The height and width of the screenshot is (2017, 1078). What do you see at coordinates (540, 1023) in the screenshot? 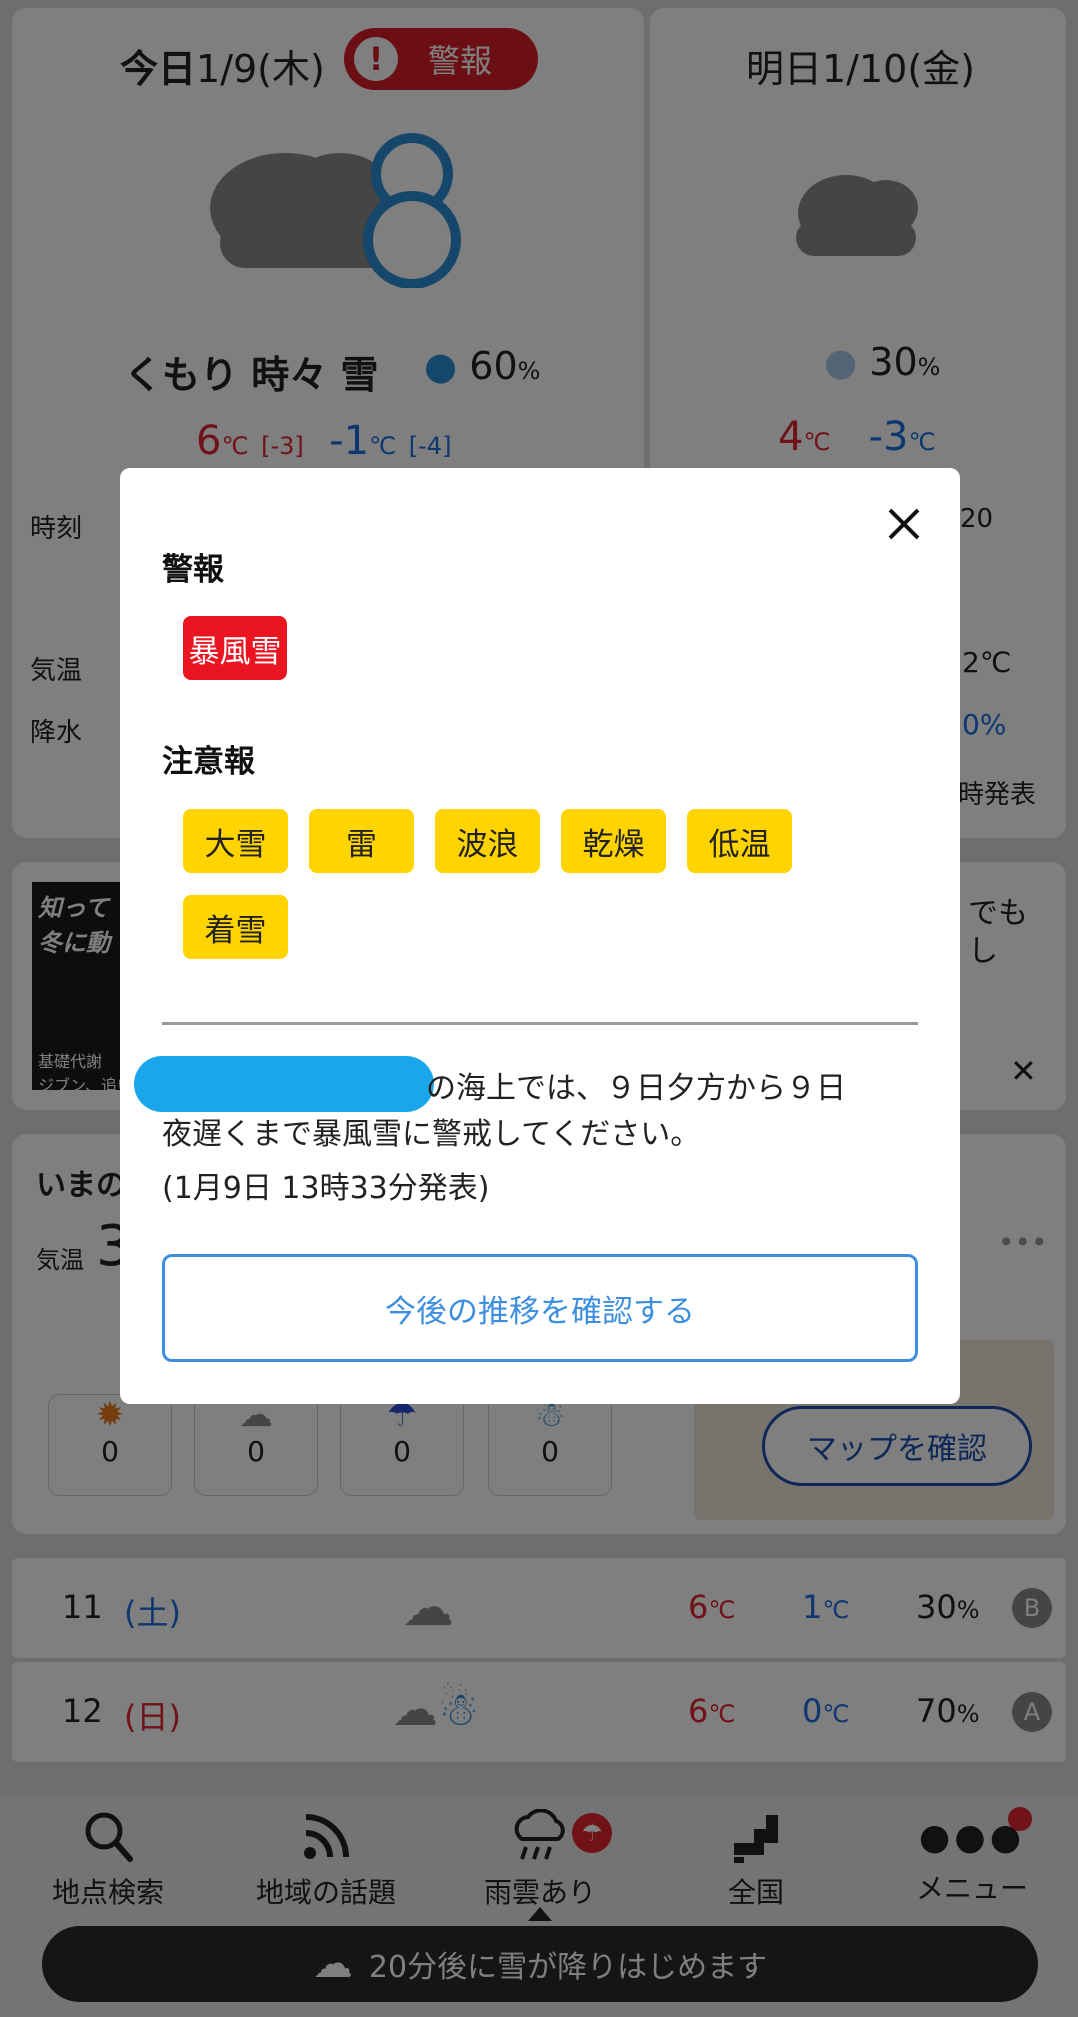
I see `modal-divider` at bounding box center [540, 1023].